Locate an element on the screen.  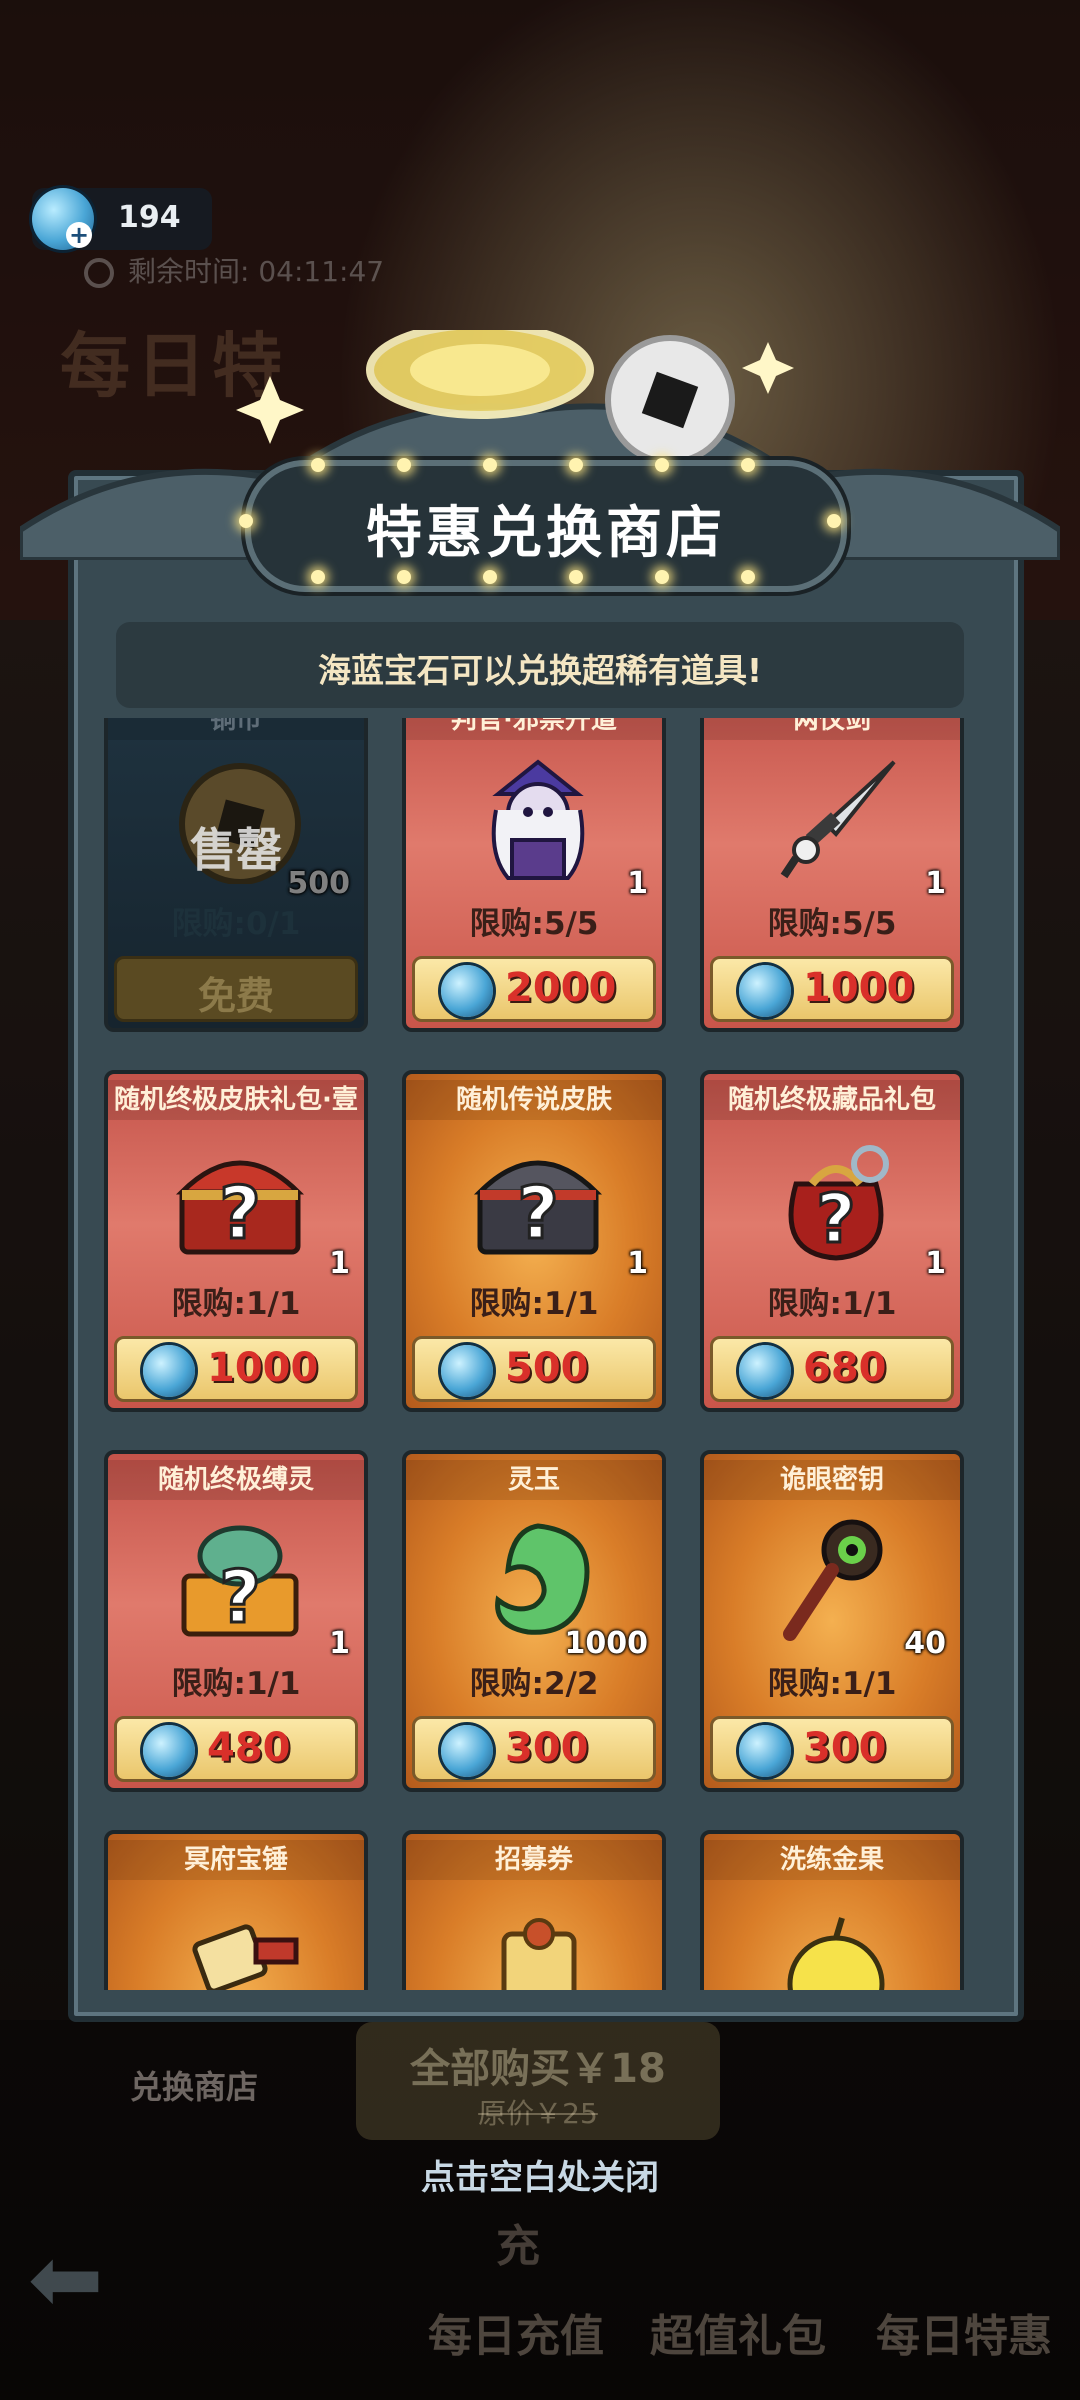
shop-item: 随机传说皮肤 ? 1 限购:1/1 500 is located at coordinates (534, 1241).